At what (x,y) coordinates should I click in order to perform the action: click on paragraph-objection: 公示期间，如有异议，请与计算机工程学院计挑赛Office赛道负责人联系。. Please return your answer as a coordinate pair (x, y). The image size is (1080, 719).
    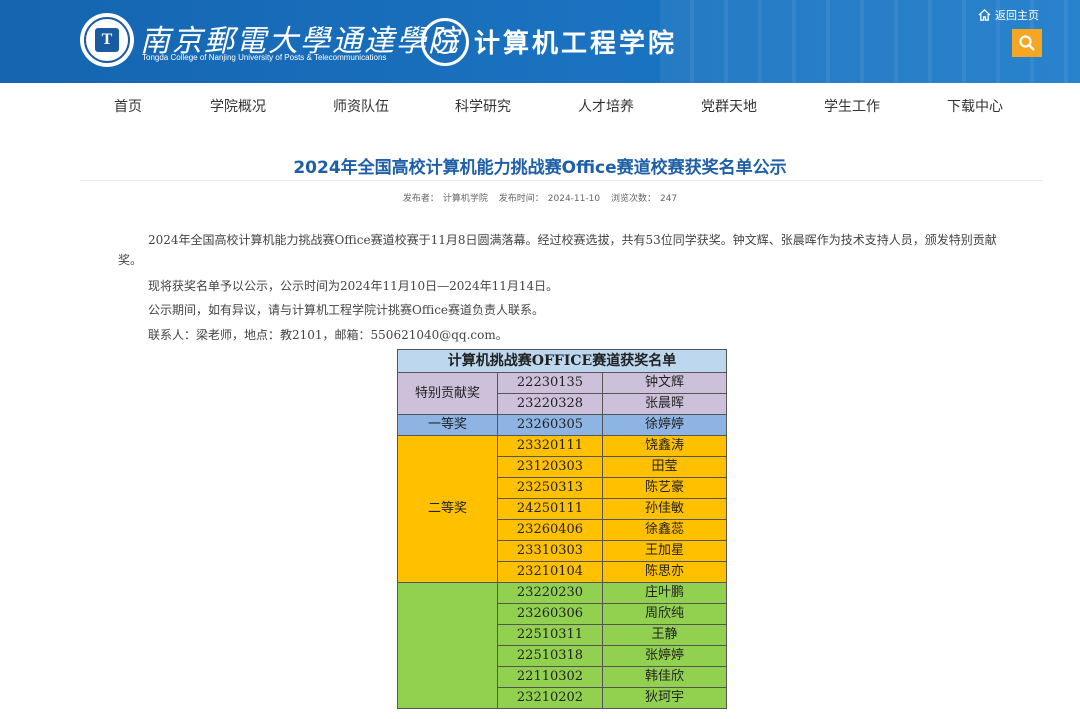
    Looking at the image, I should click on (346, 310).